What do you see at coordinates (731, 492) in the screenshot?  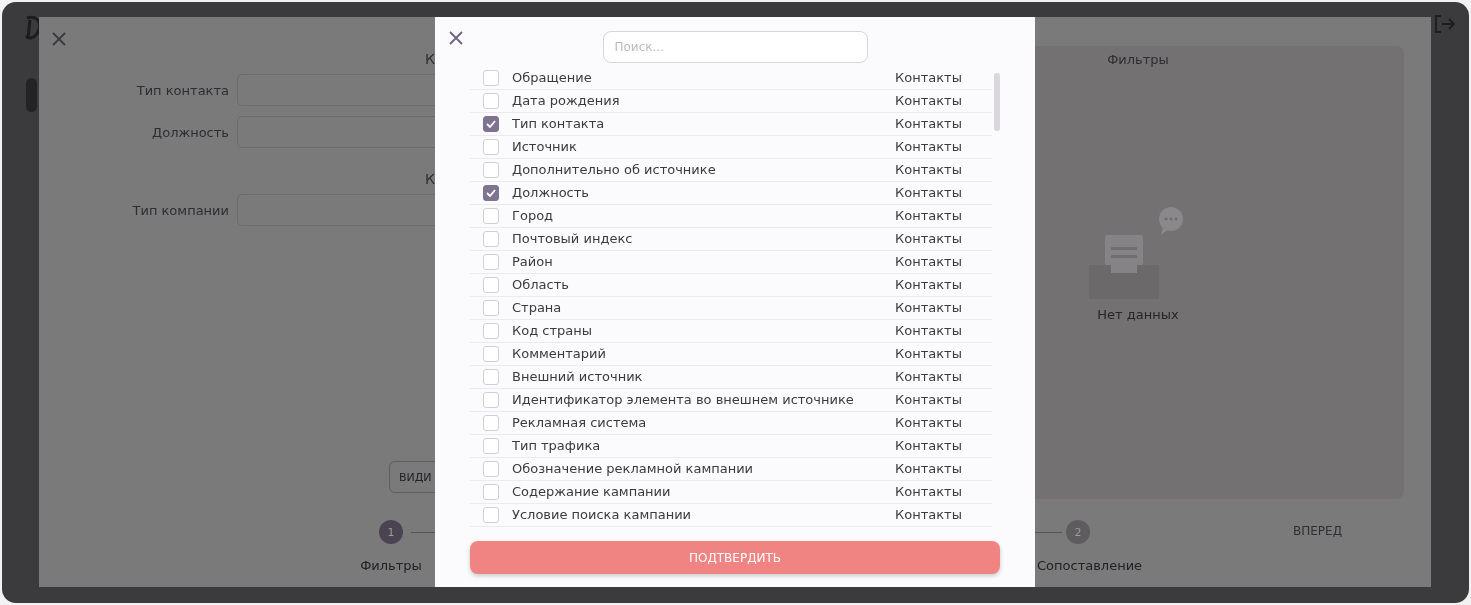 I see `field-row: Содержание кампании Контакты` at bounding box center [731, 492].